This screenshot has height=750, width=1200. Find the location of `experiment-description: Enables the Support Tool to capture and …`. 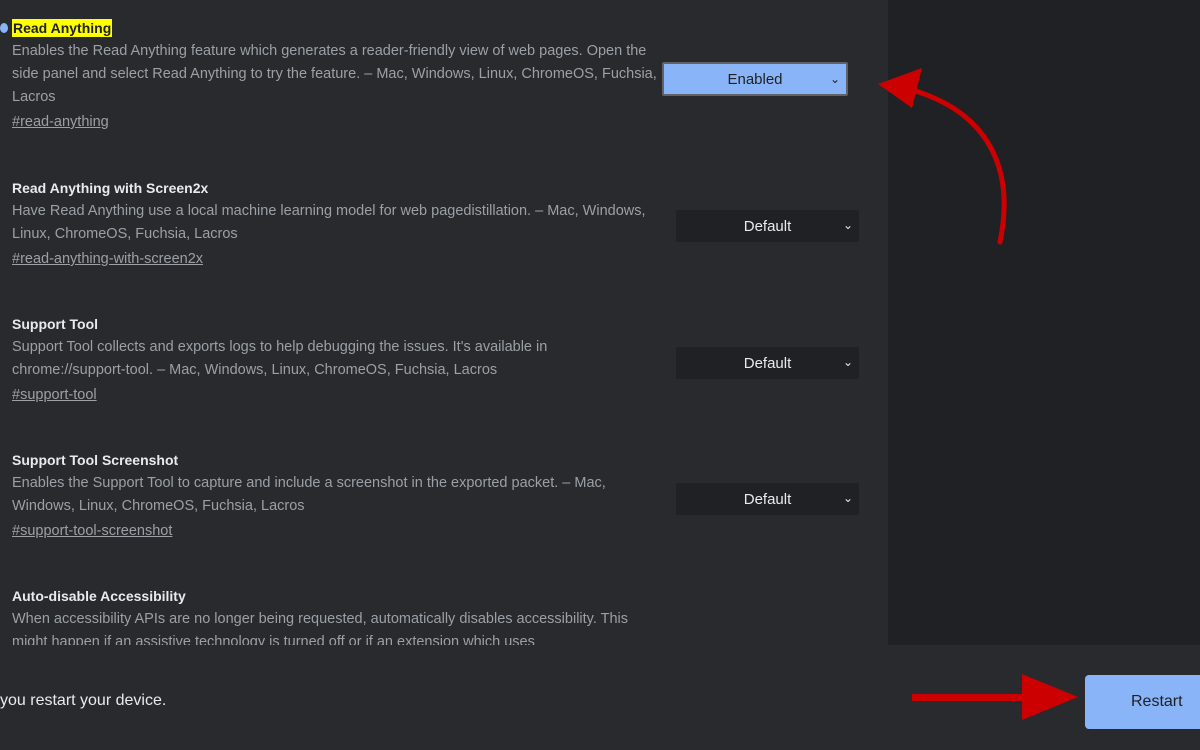

experiment-description: Enables the Support Tool to capture and … is located at coordinates (309, 494).